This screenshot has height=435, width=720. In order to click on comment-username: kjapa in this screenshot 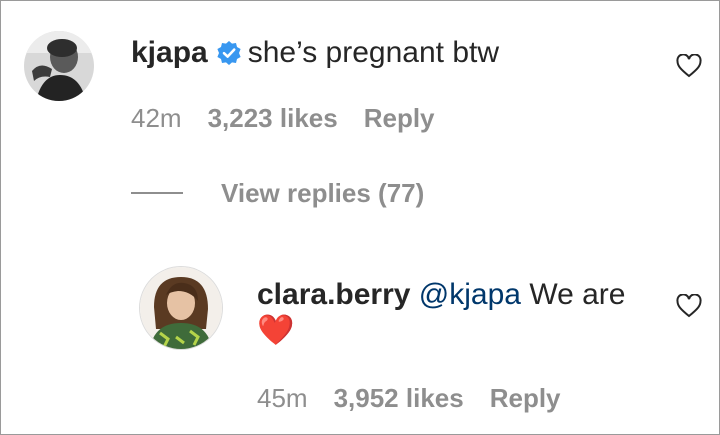, I will do `click(169, 52)`.